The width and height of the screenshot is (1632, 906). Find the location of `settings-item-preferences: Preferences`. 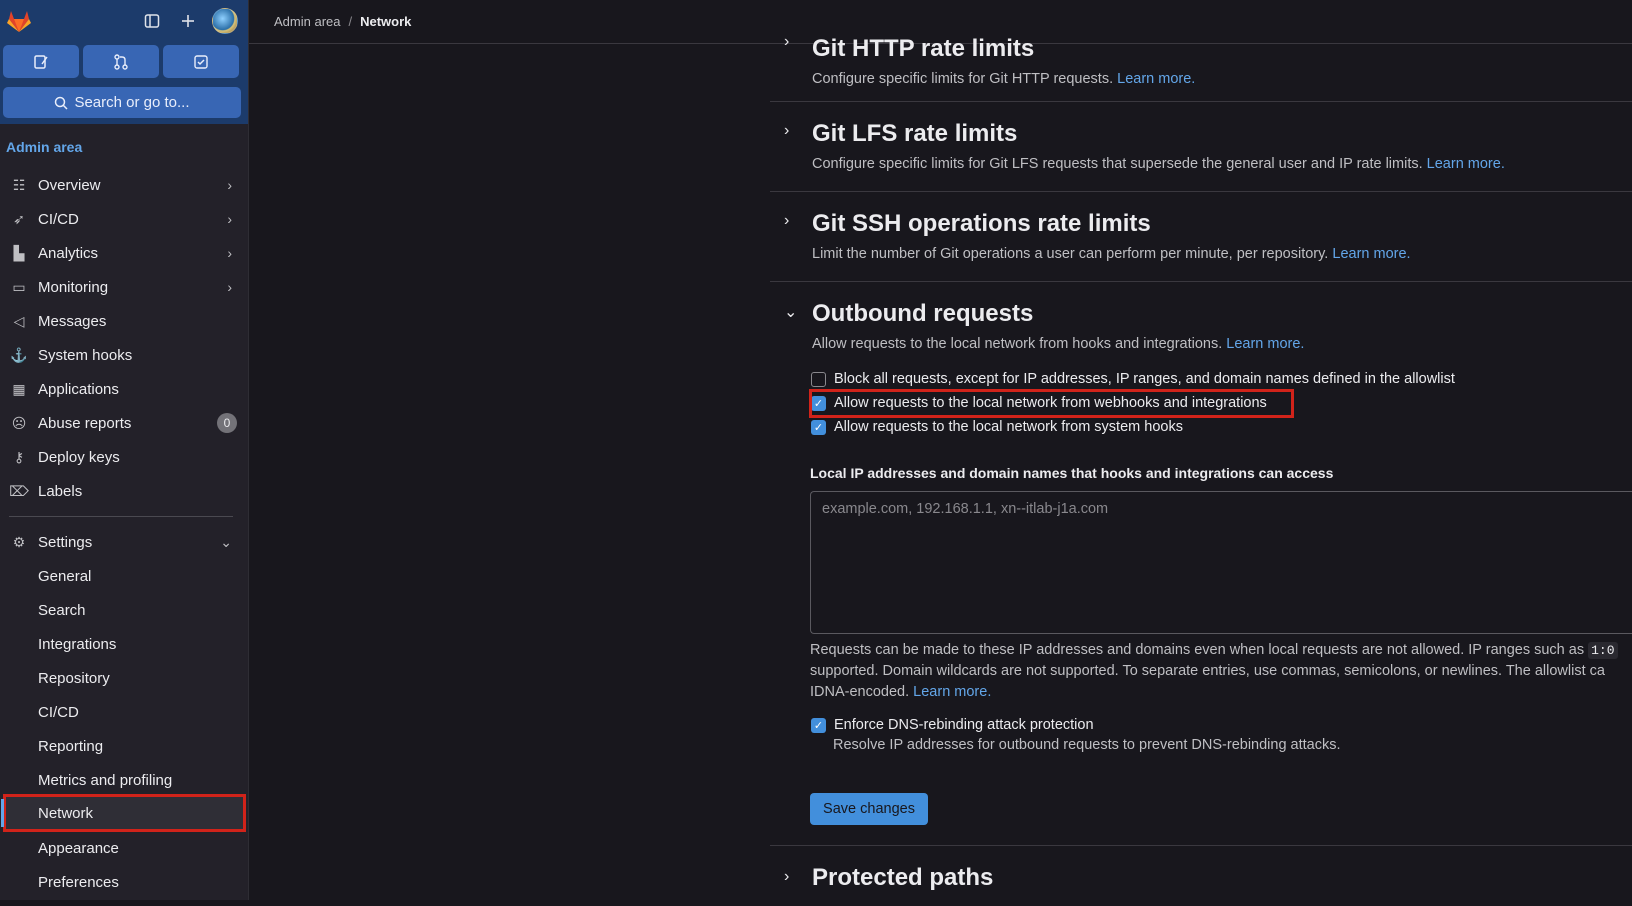

settings-item-preferences: Preferences is located at coordinates (124, 882).